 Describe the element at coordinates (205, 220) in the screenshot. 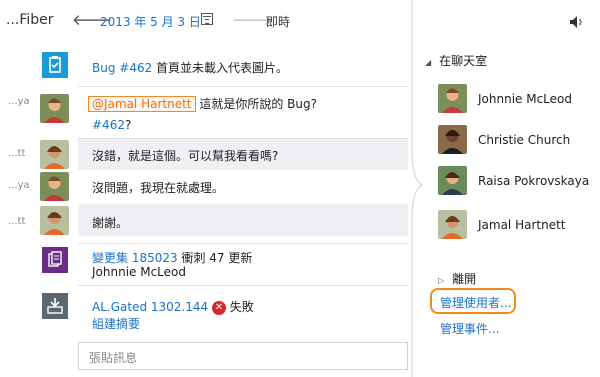

I see `message-row: ...tt 謝謝。` at that location.